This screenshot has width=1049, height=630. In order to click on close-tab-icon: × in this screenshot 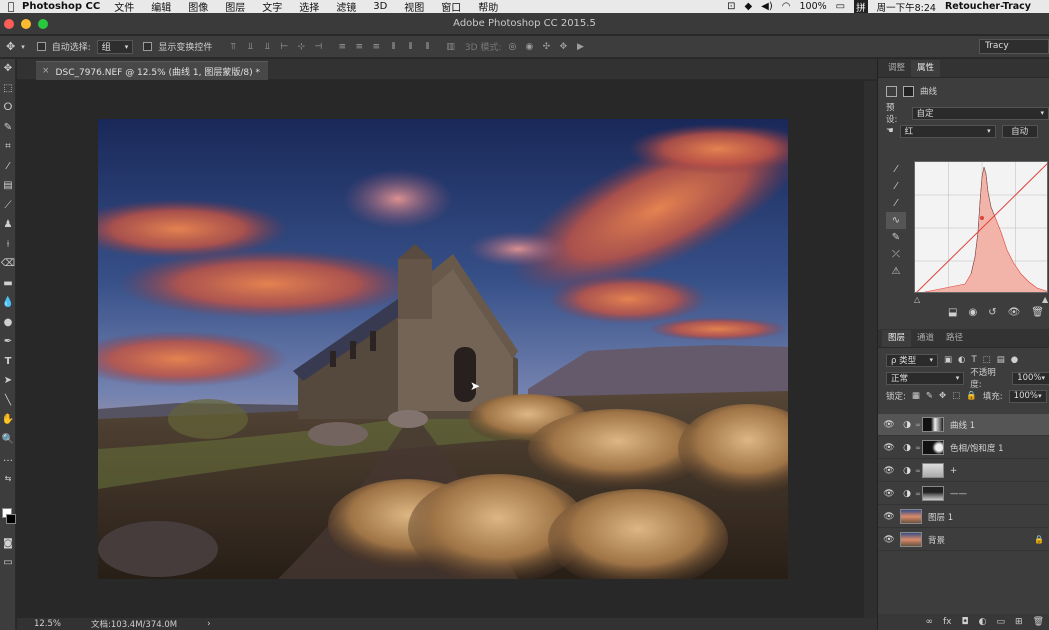, I will do `click(46, 71)`.